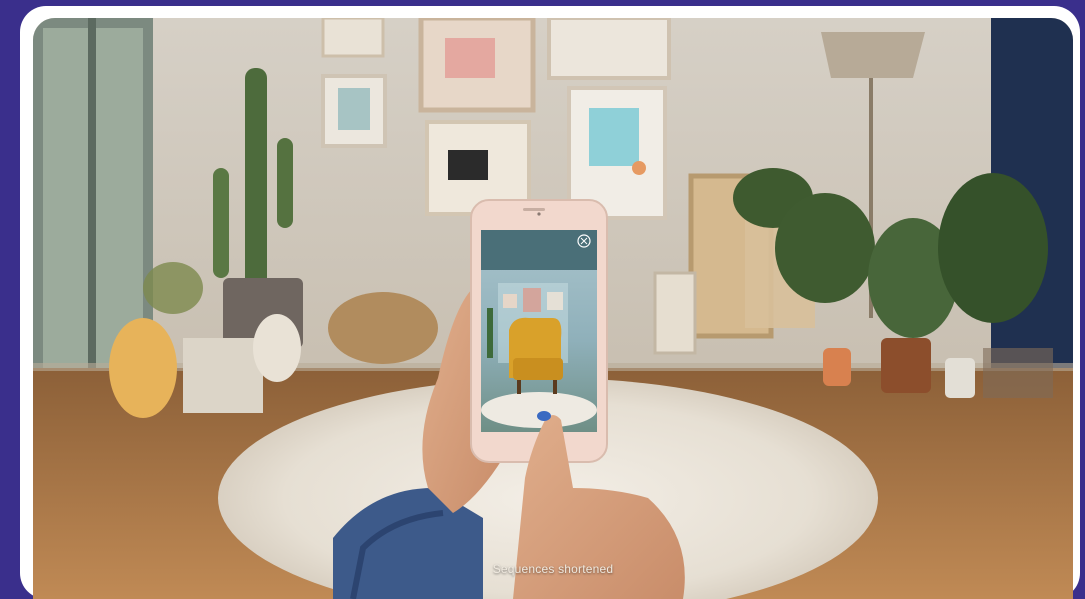 The height and width of the screenshot is (599, 1085). I want to click on video-caption: Sequences shortened, so click(553, 569).